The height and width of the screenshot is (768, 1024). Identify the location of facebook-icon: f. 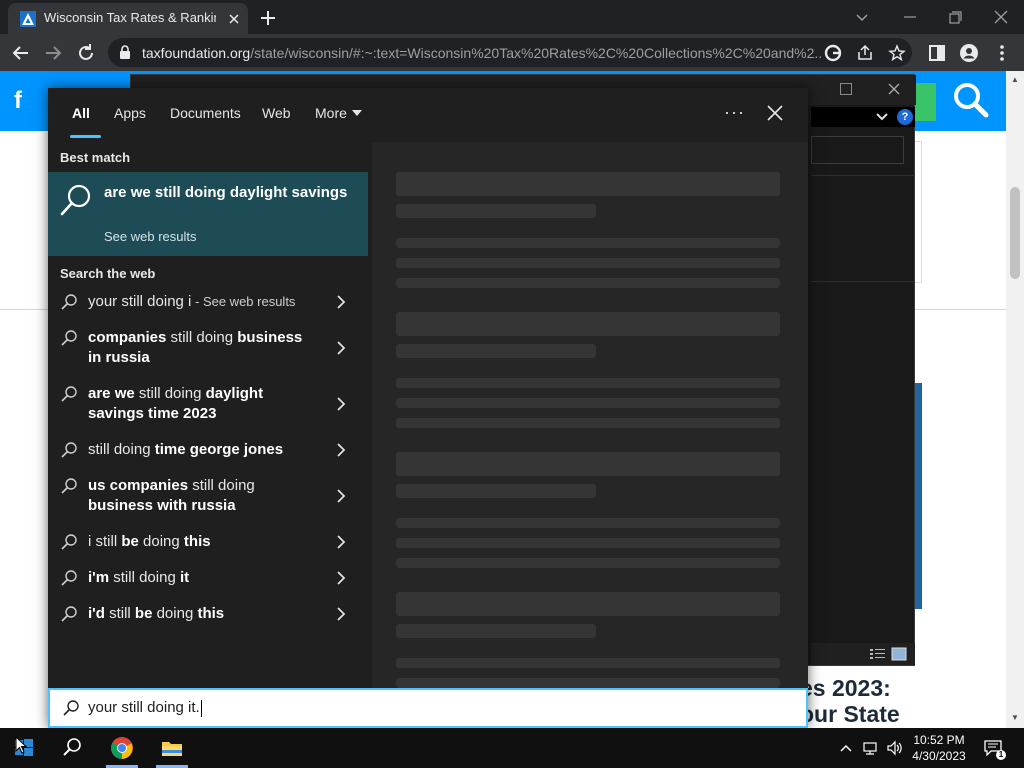
(18, 101).